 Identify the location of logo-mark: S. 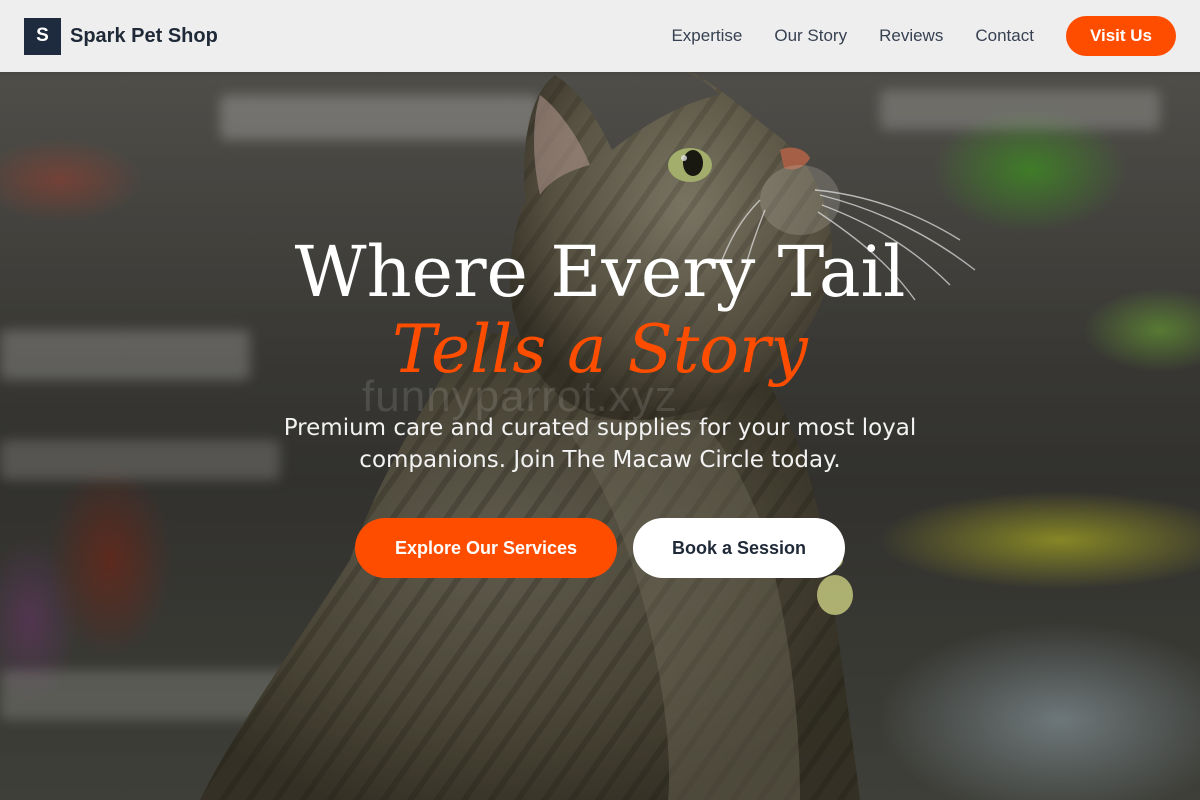
(42, 36).